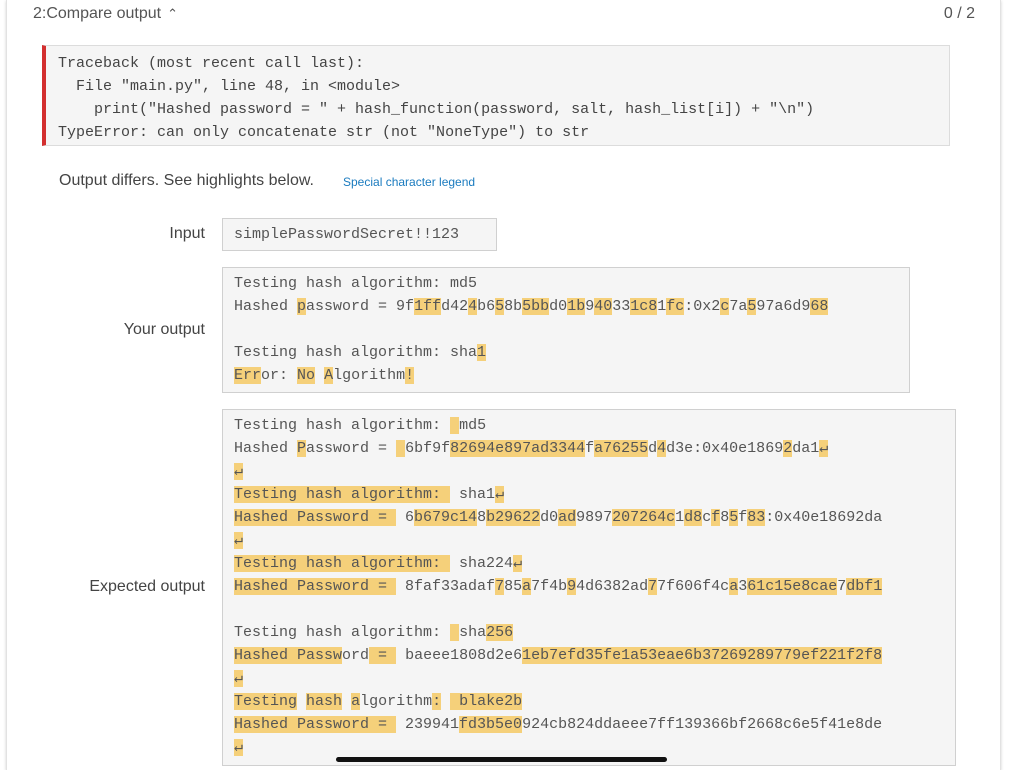 This screenshot has width=1024, height=770. What do you see at coordinates (446, 517) in the screenshot?
I see `diff-highlight: b679c14` at bounding box center [446, 517].